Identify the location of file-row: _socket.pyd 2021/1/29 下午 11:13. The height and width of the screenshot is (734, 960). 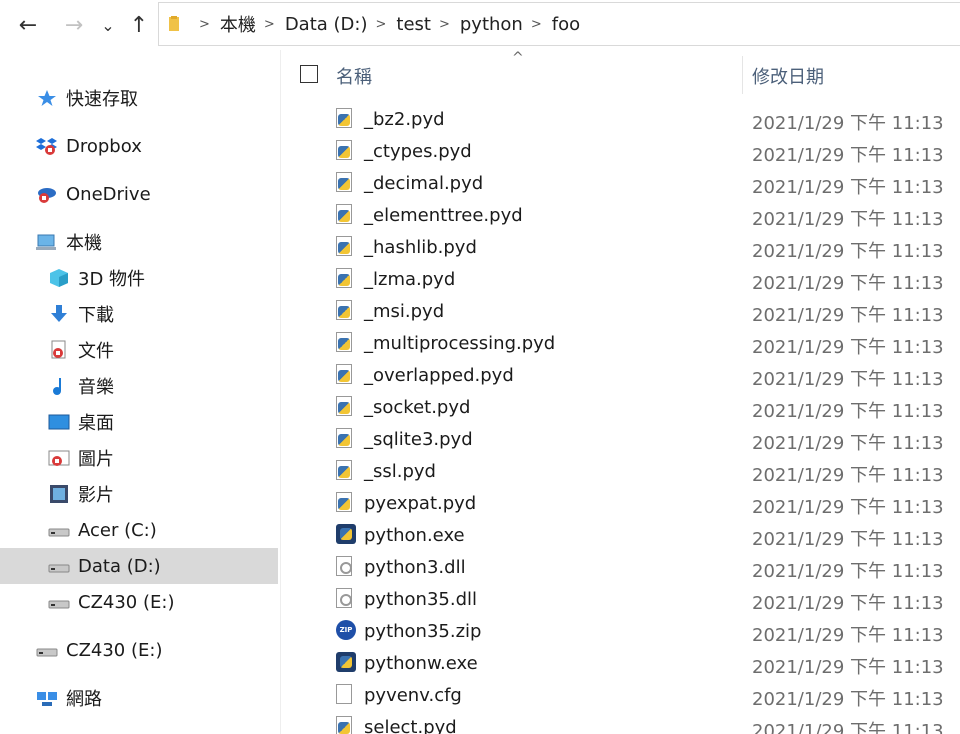
(621, 407).